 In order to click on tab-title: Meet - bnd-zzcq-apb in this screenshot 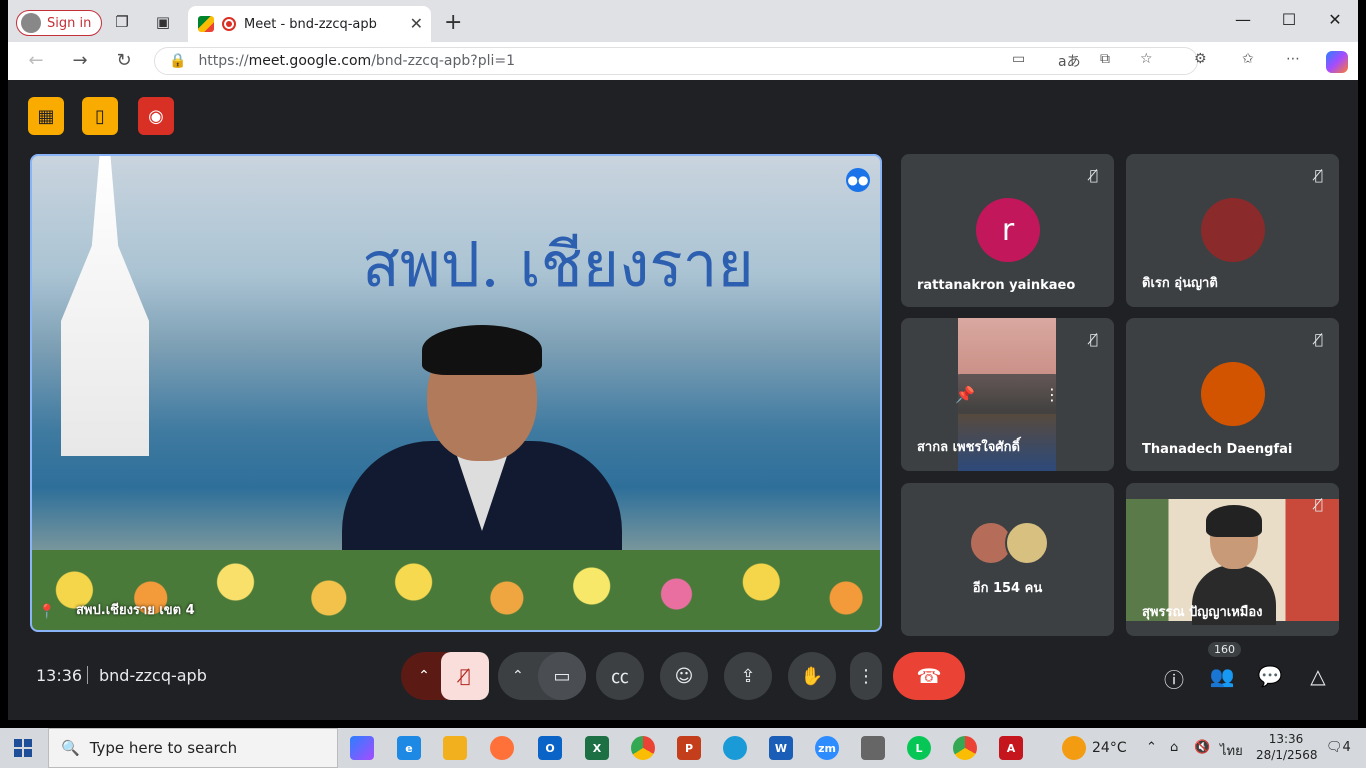, I will do `click(310, 24)`.